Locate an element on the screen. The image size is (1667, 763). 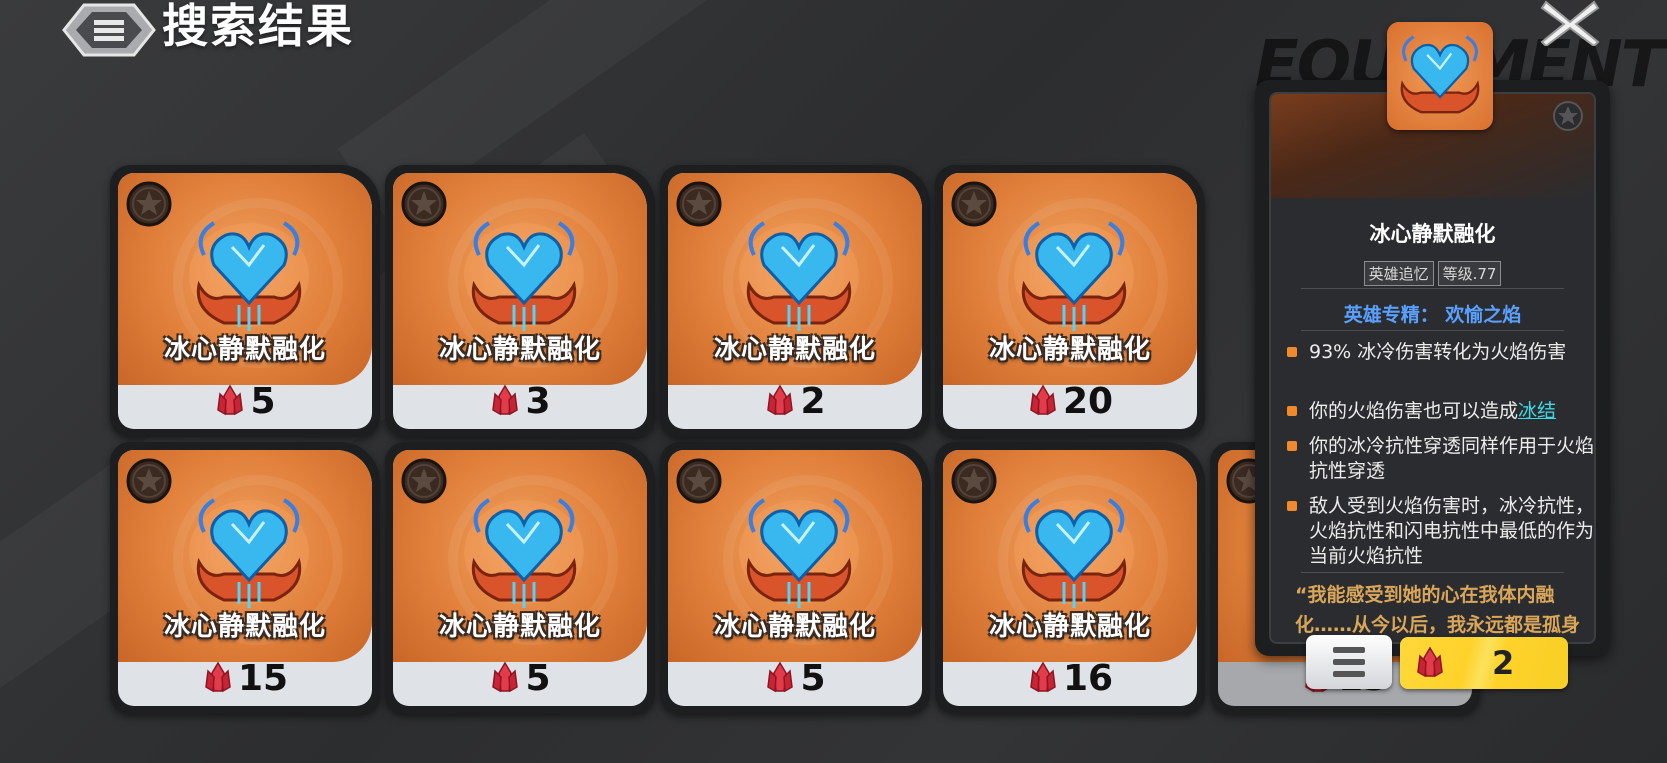
item-price: 15 is located at coordinates (245, 678).